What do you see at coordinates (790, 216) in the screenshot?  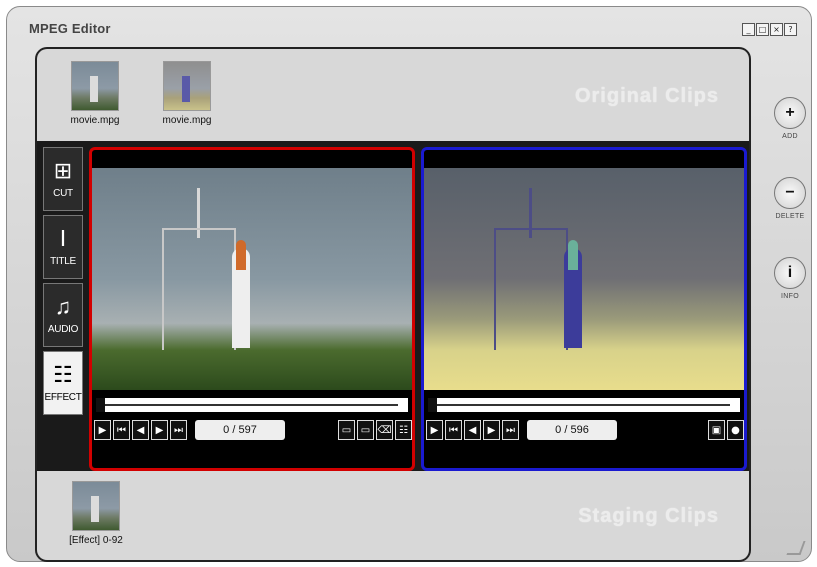 I see `delete-label: DELETE` at bounding box center [790, 216].